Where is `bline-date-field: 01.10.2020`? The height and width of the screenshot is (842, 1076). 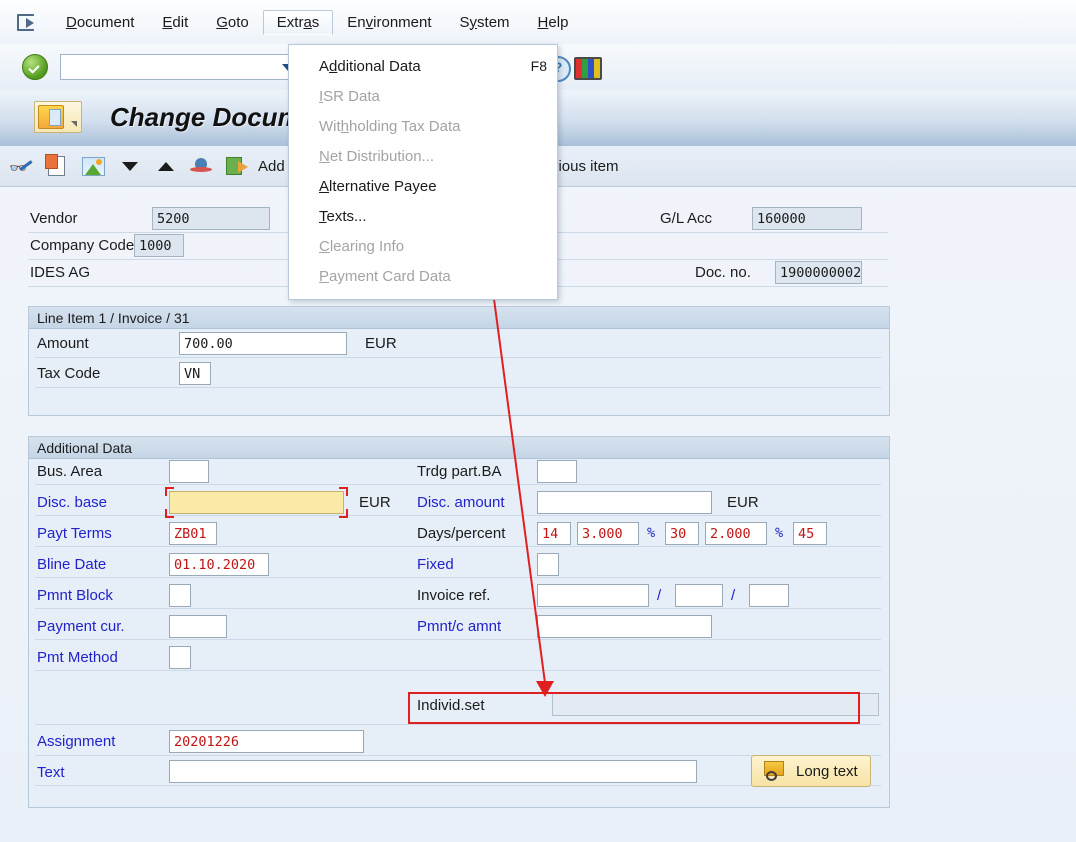 bline-date-field: 01.10.2020 is located at coordinates (219, 564).